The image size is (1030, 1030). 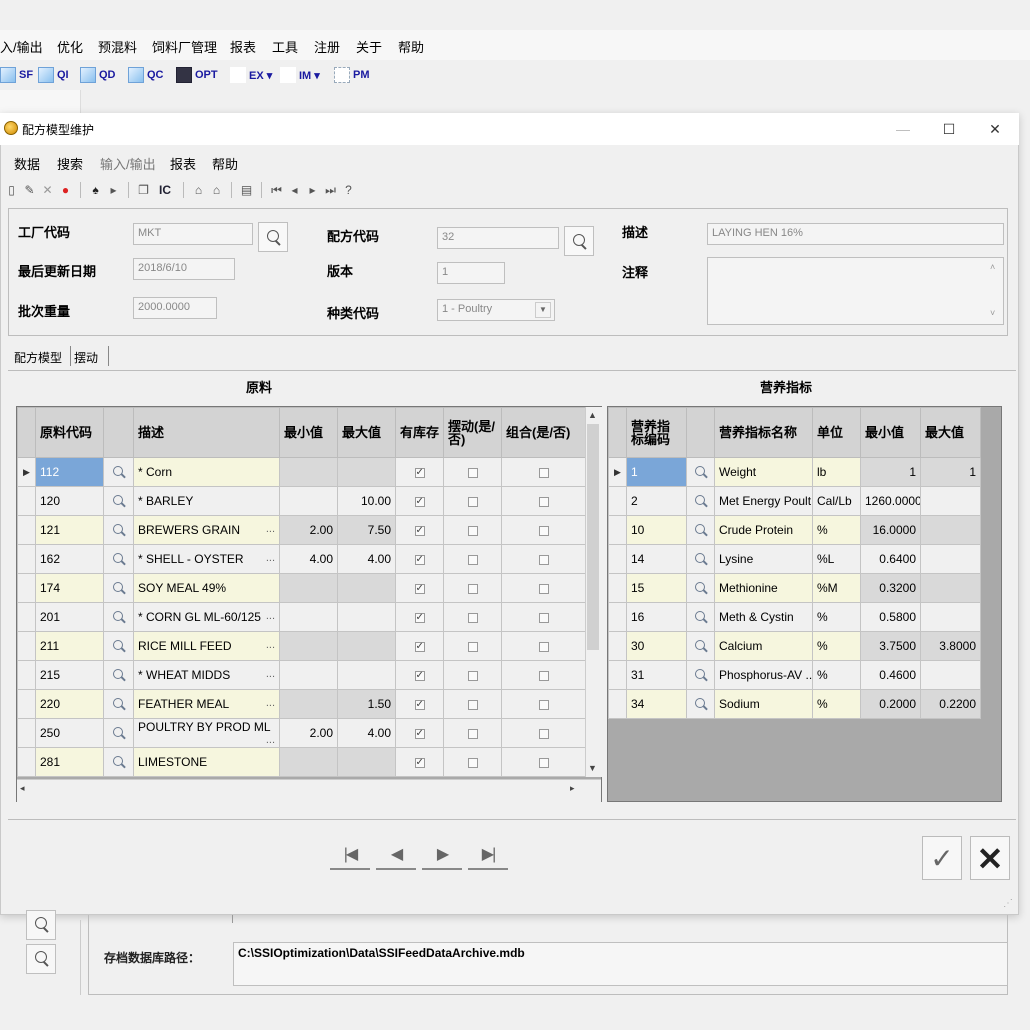 What do you see at coordinates (69, 588) in the screenshot?
I see `ingredient-code-cell: 174` at bounding box center [69, 588].